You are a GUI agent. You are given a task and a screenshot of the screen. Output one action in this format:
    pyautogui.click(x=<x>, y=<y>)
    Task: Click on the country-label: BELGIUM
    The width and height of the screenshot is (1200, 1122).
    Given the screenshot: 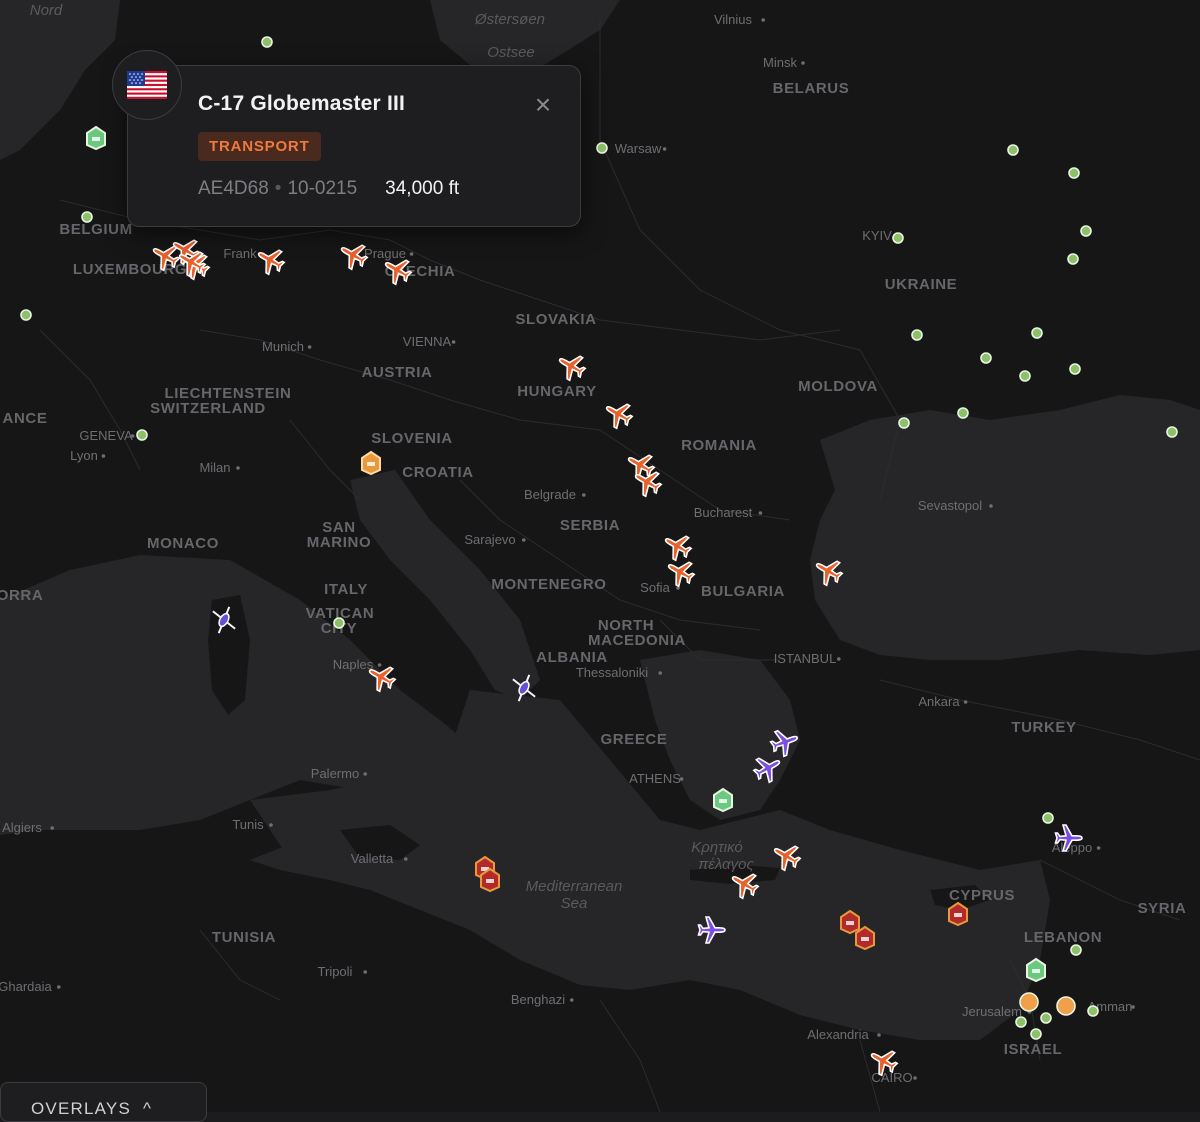 What is the action you would take?
    pyautogui.click(x=95, y=229)
    